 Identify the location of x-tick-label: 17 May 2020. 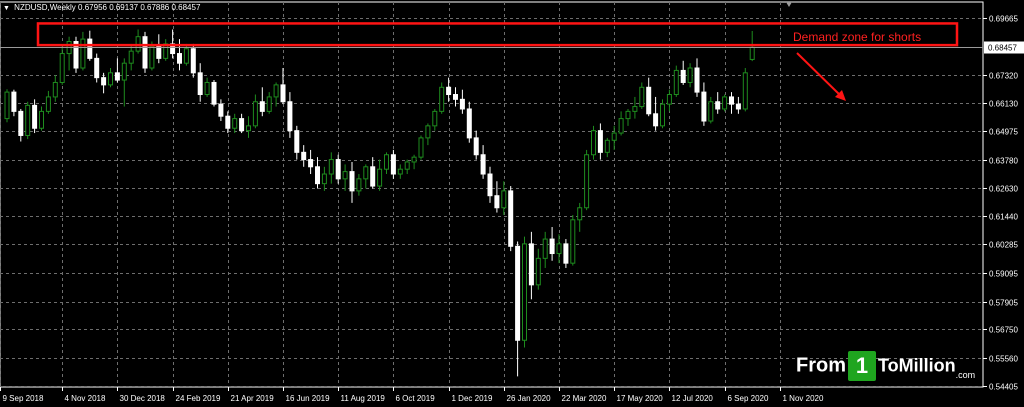
(640, 398).